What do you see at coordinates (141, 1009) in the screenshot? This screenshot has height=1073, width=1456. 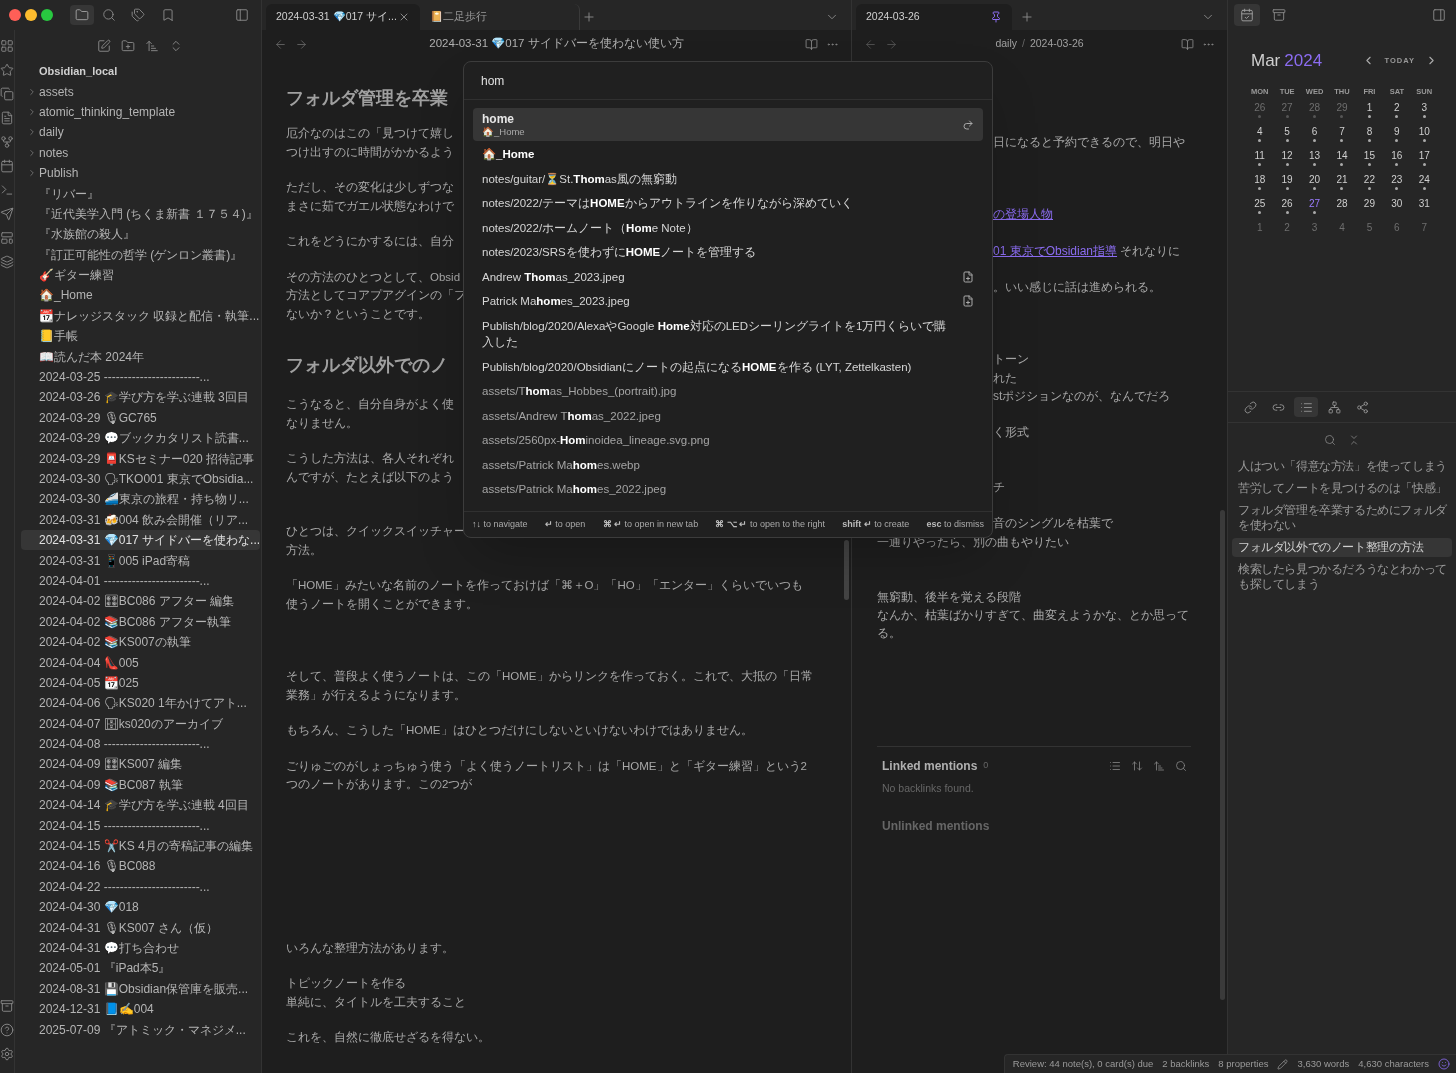 I see `file-tree-item: 2024-12-31 📘✍004` at bounding box center [141, 1009].